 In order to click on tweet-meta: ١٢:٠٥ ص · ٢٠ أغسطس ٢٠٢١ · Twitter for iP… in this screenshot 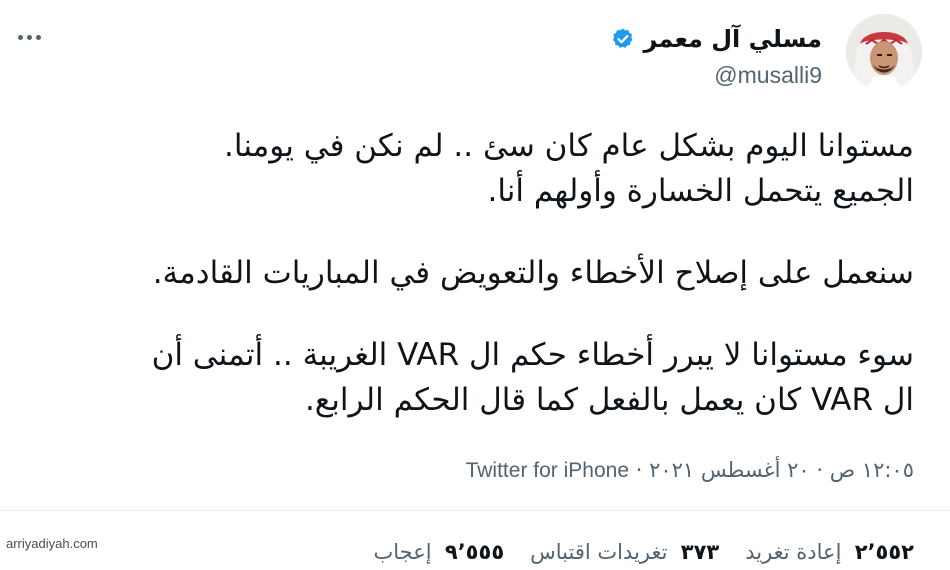, I will do `click(690, 470)`.